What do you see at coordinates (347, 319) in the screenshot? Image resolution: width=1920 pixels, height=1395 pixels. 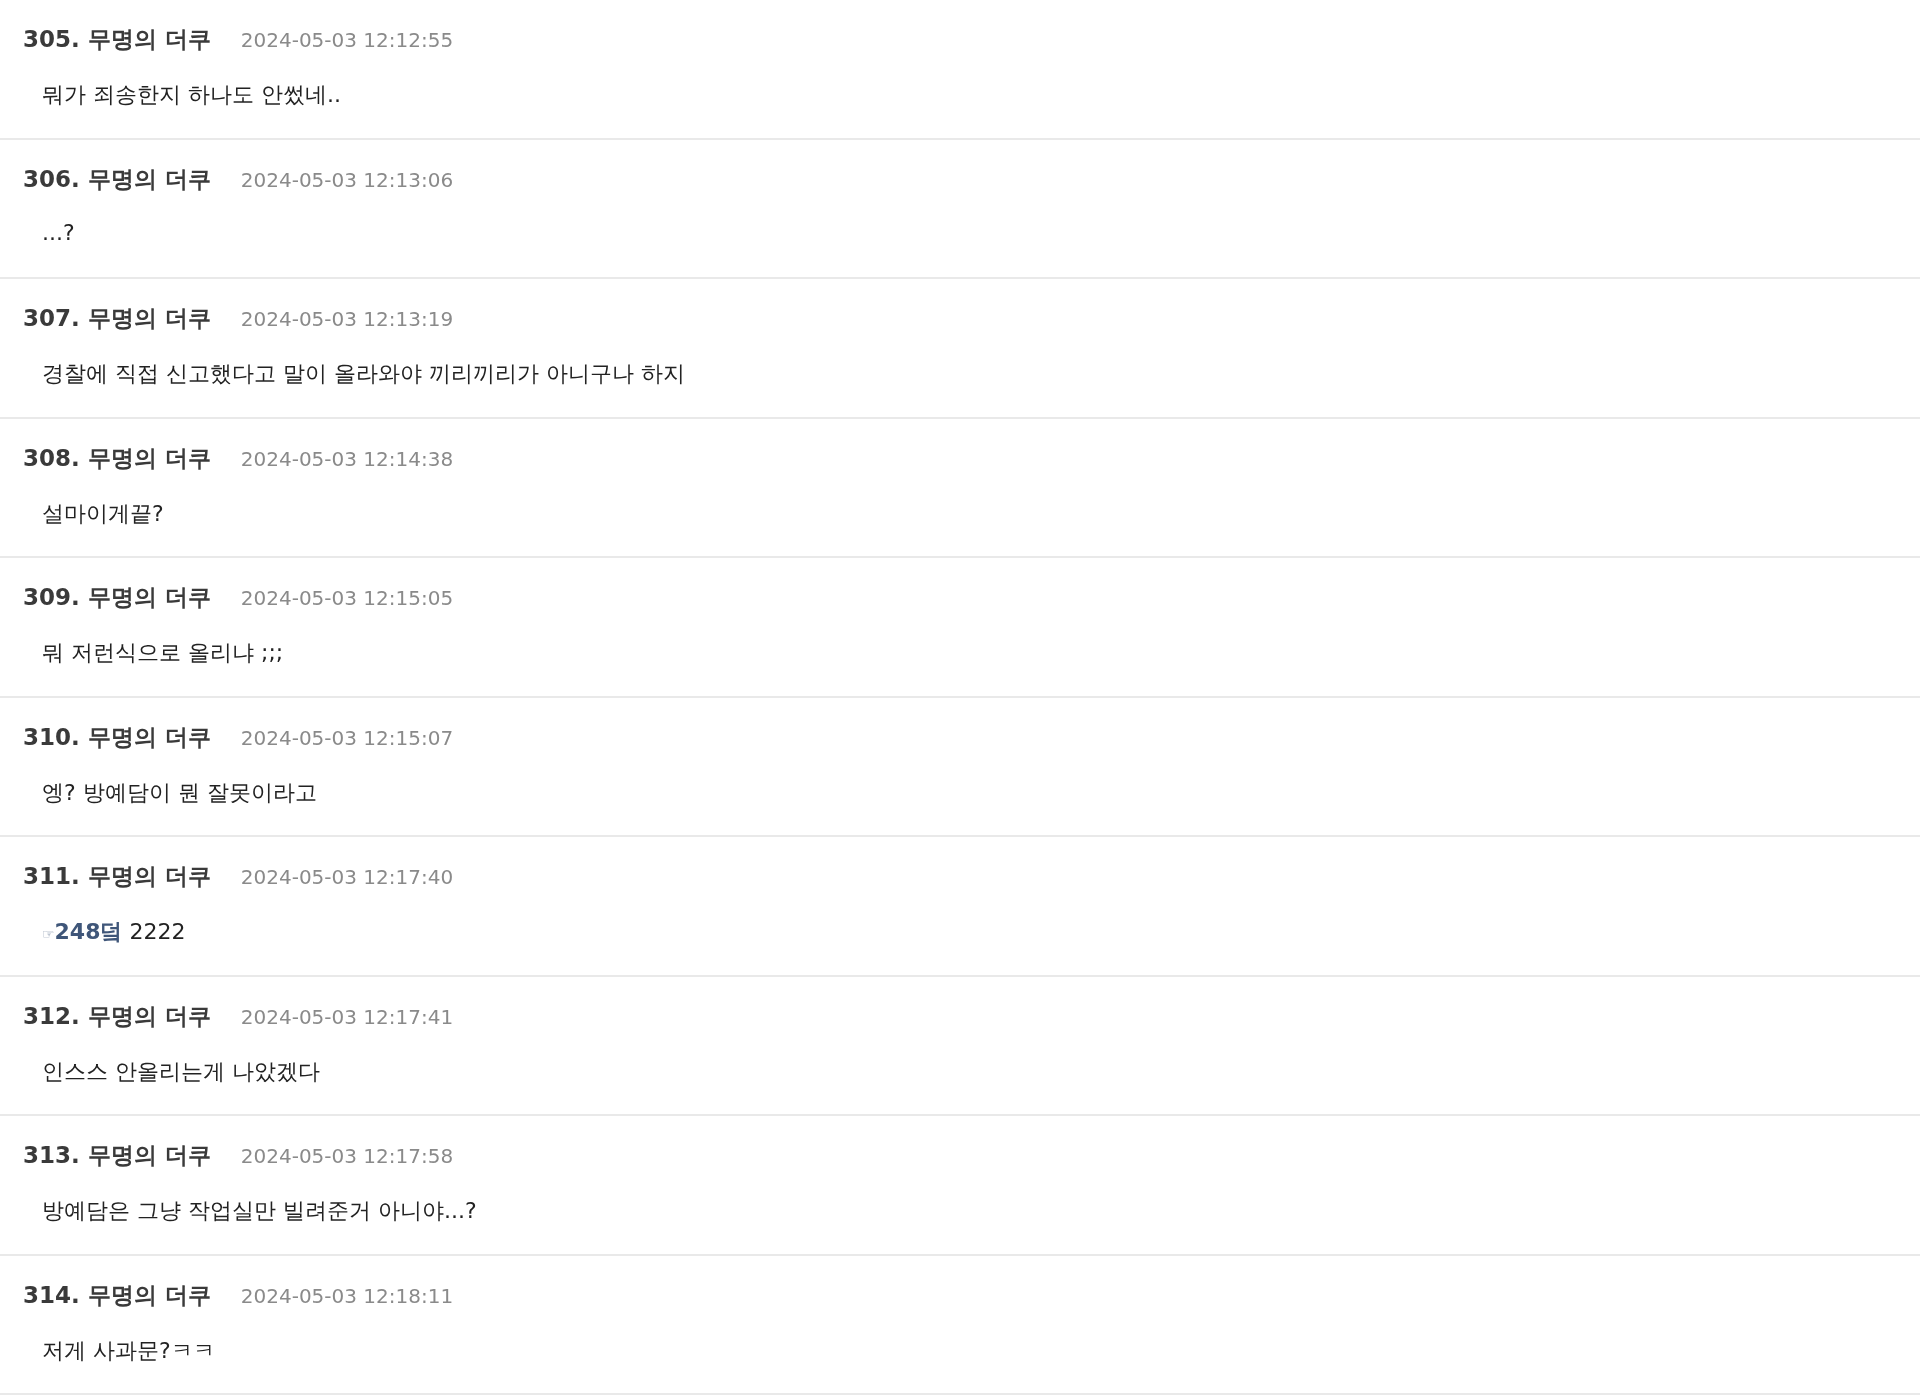 I see `comment-date: 2024-05-03 12:13:19` at bounding box center [347, 319].